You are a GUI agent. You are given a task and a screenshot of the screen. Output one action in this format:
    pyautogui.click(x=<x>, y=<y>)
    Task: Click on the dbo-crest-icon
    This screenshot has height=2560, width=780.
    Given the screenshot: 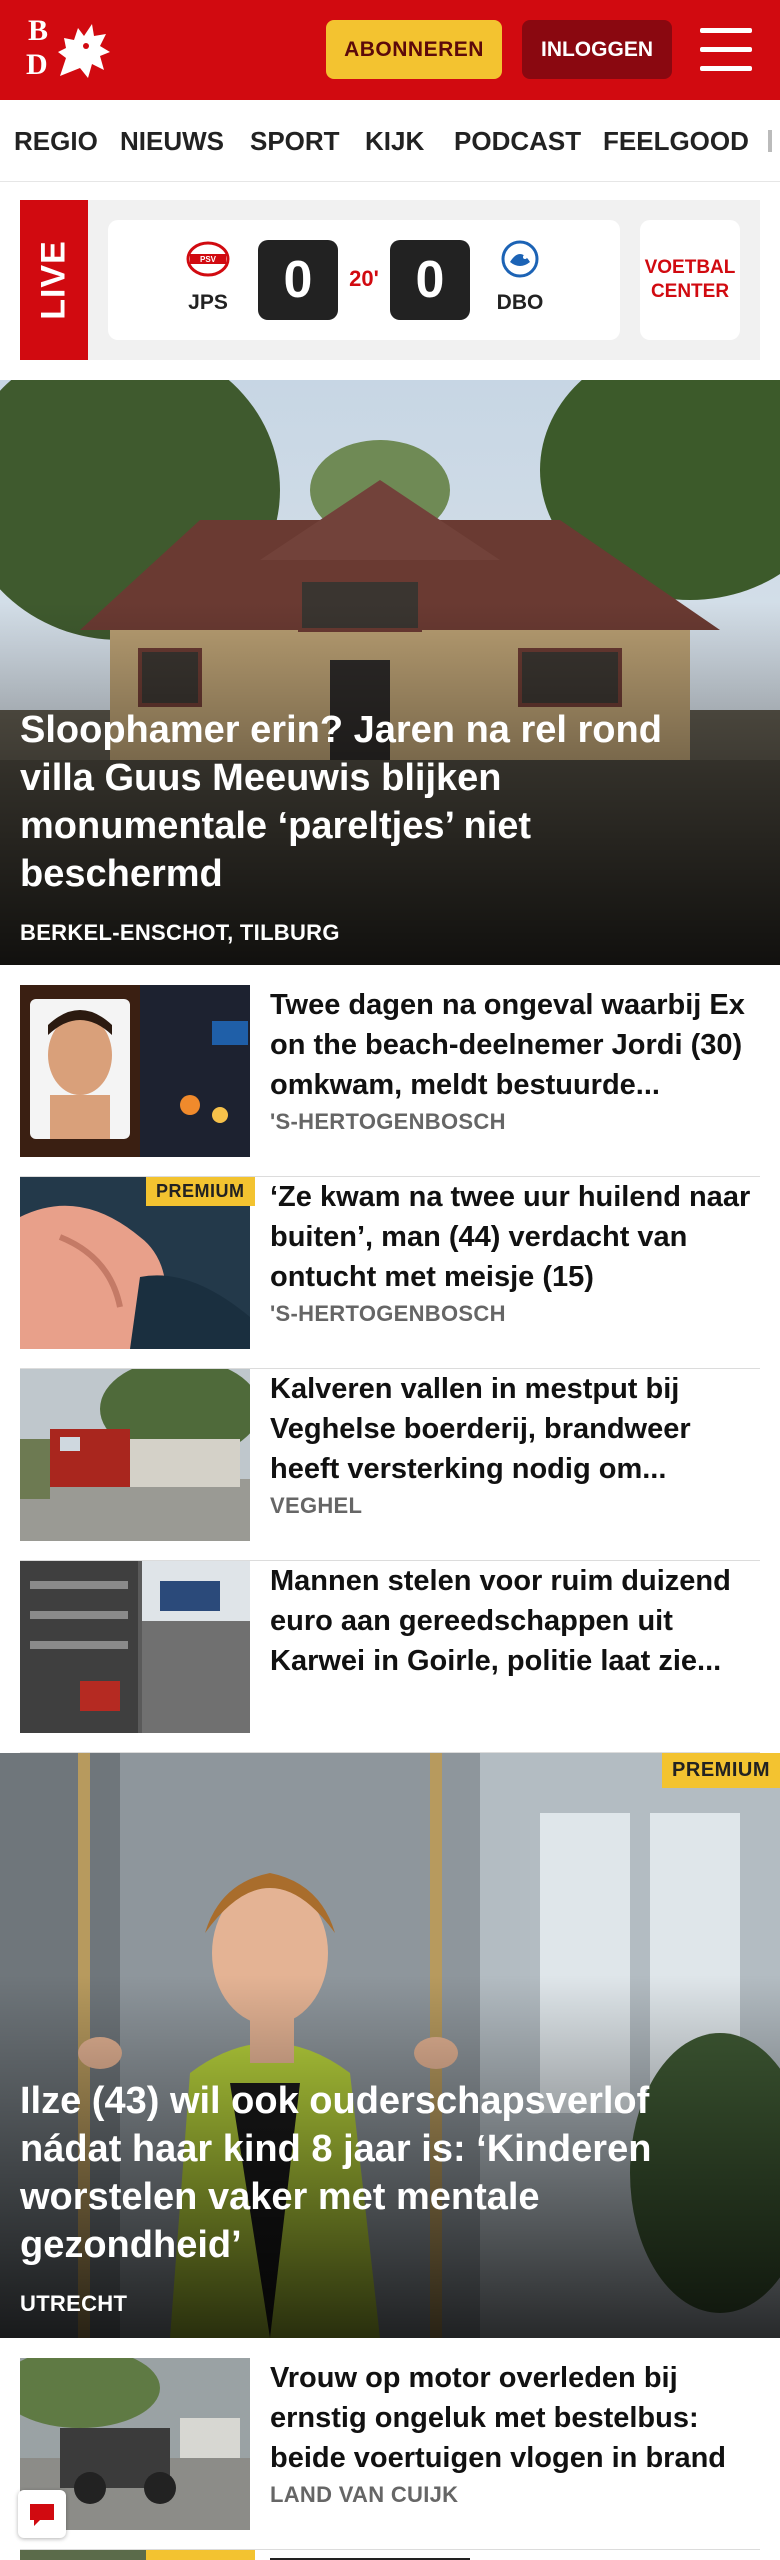 What is the action you would take?
    pyautogui.click(x=520, y=259)
    